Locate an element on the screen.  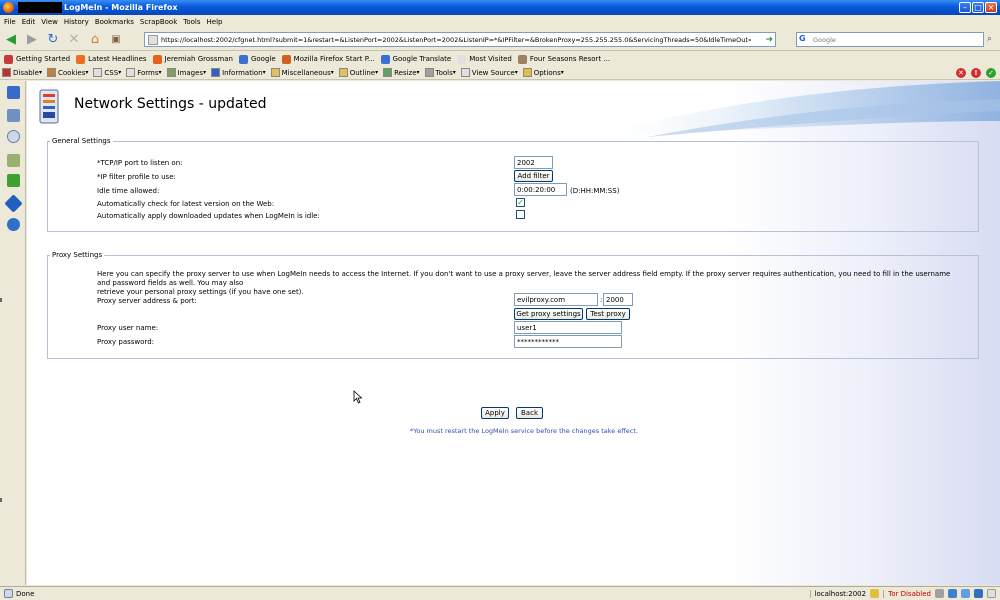
network-icon is located at coordinates (978, 593).